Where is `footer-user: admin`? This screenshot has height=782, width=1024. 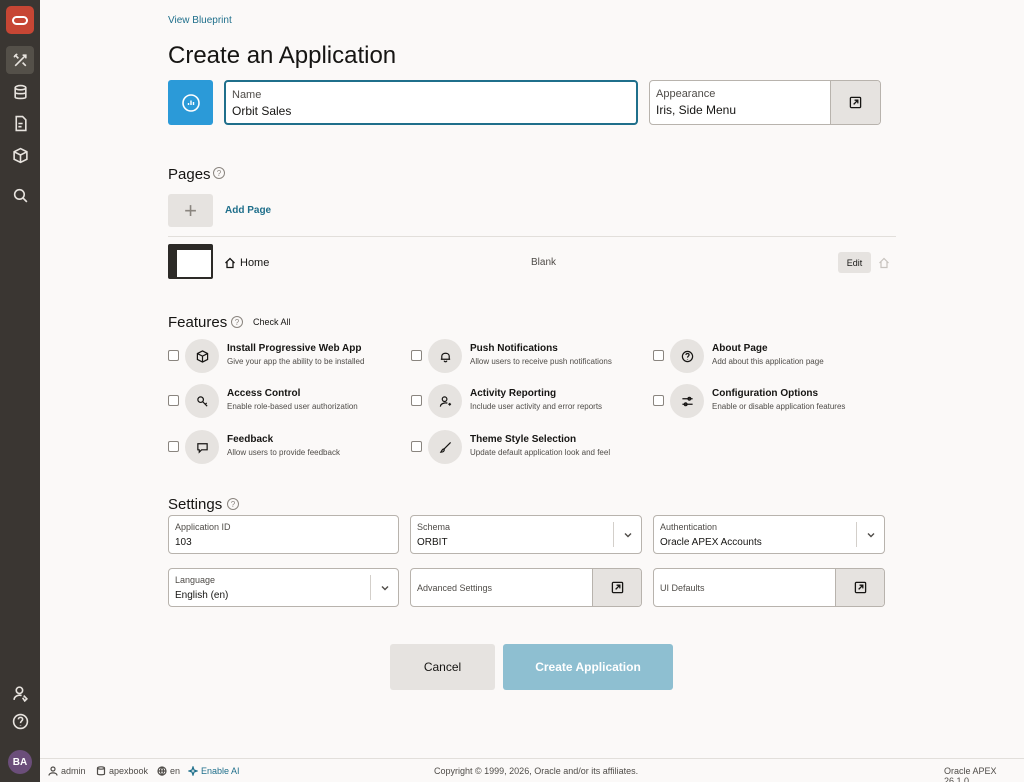
footer-user: admin is located at coordinates (67, 771).